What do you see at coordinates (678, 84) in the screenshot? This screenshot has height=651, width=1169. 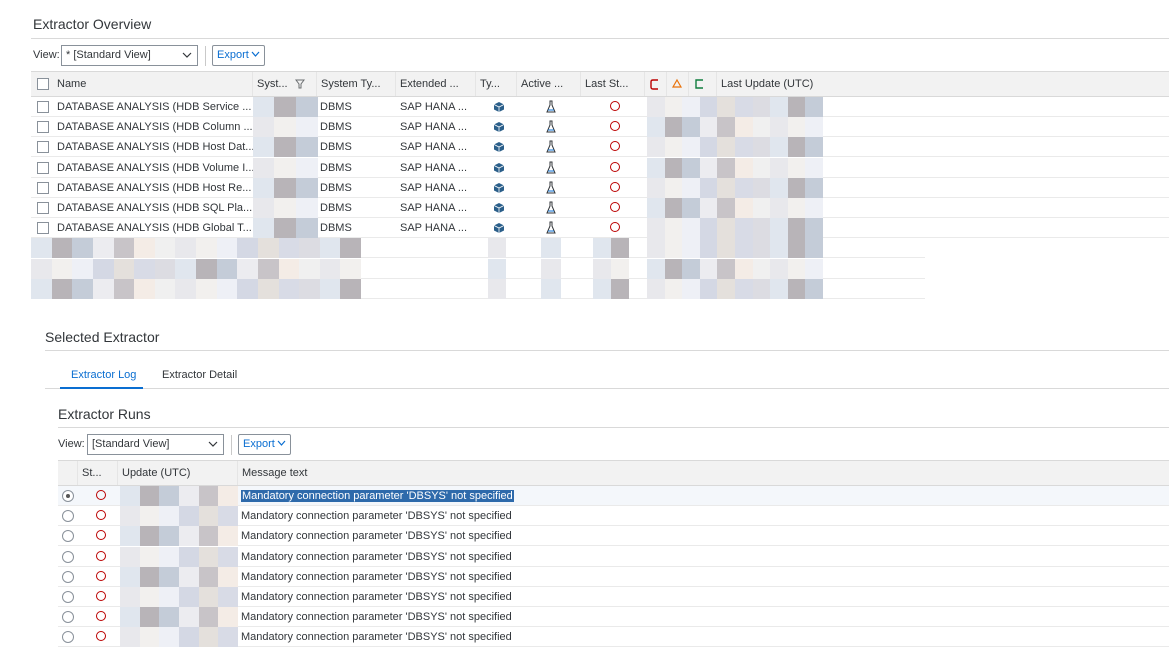 I see `col-warning-count` at bounding box center [678, 84].